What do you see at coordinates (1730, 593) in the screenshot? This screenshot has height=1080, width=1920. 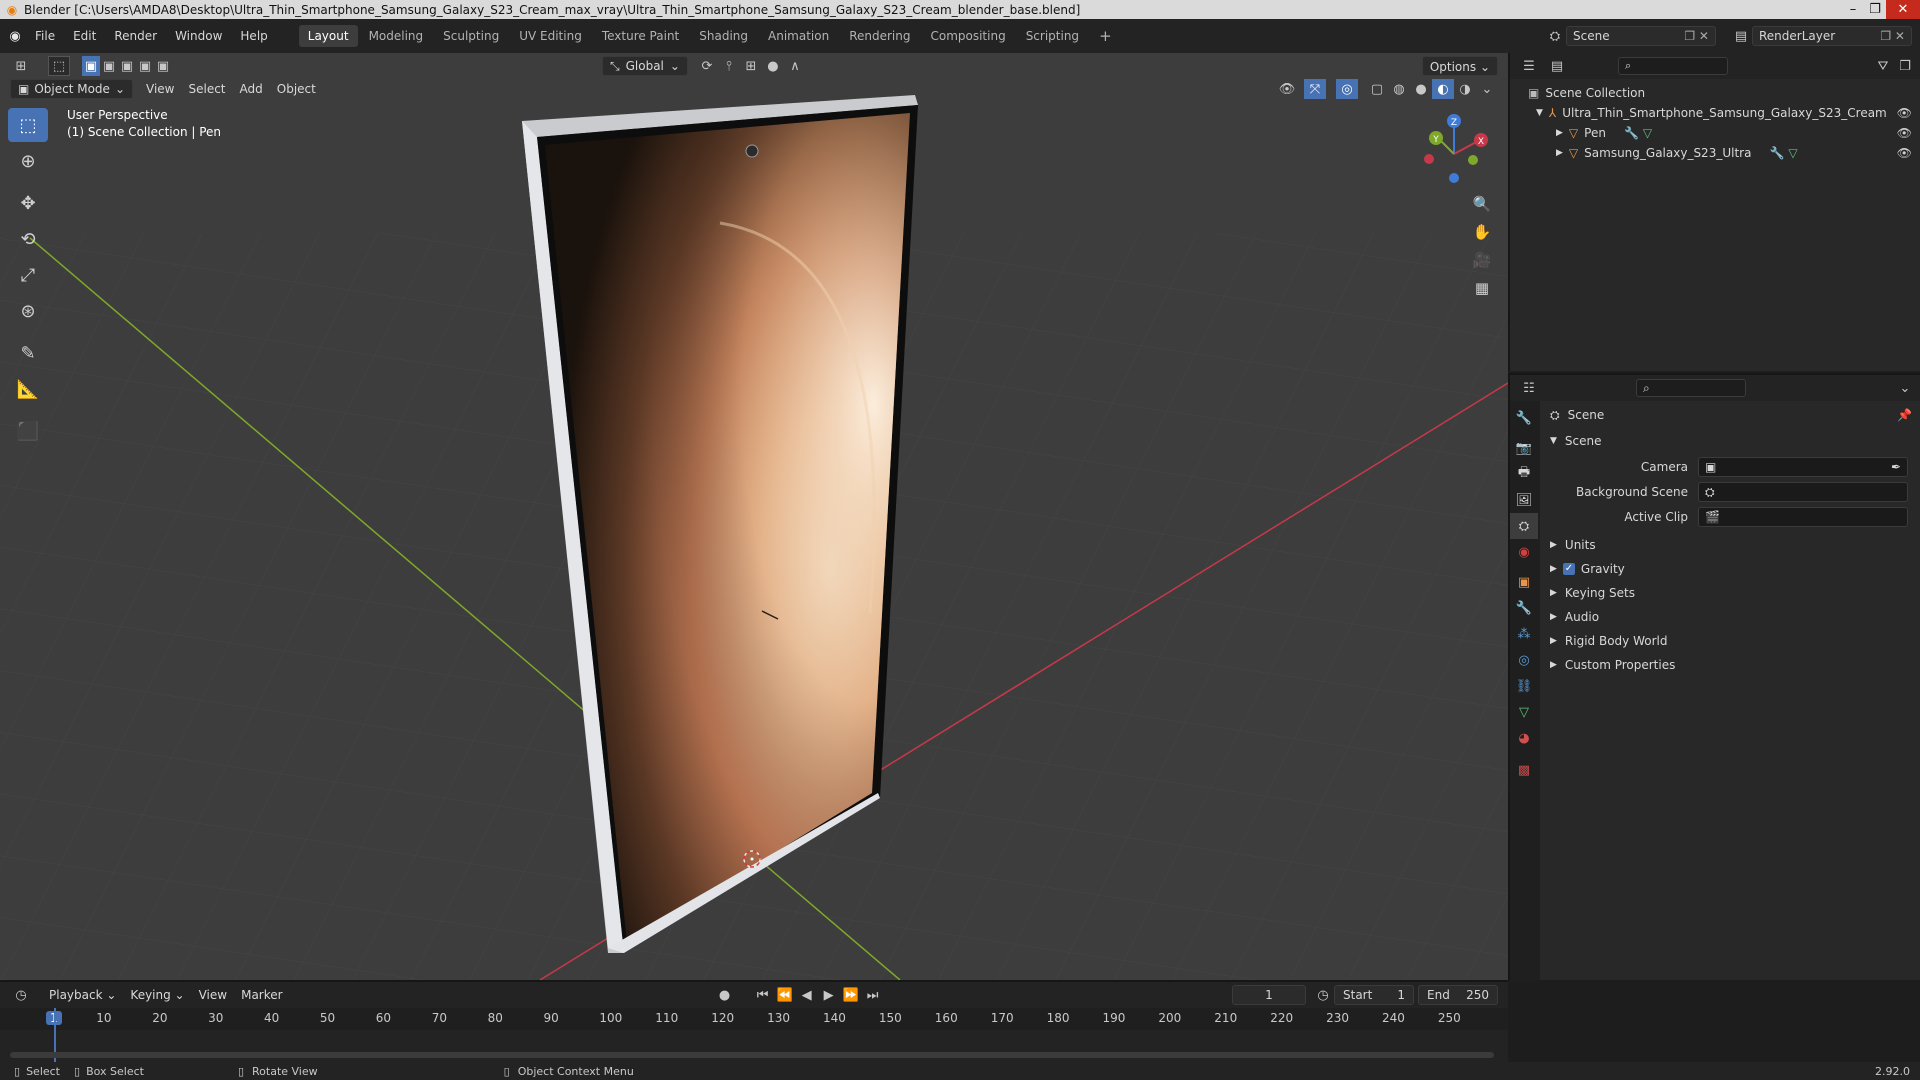 I see `panel-keying-sets: ▶ Keying Sets` at bounding box center [1730, 593].